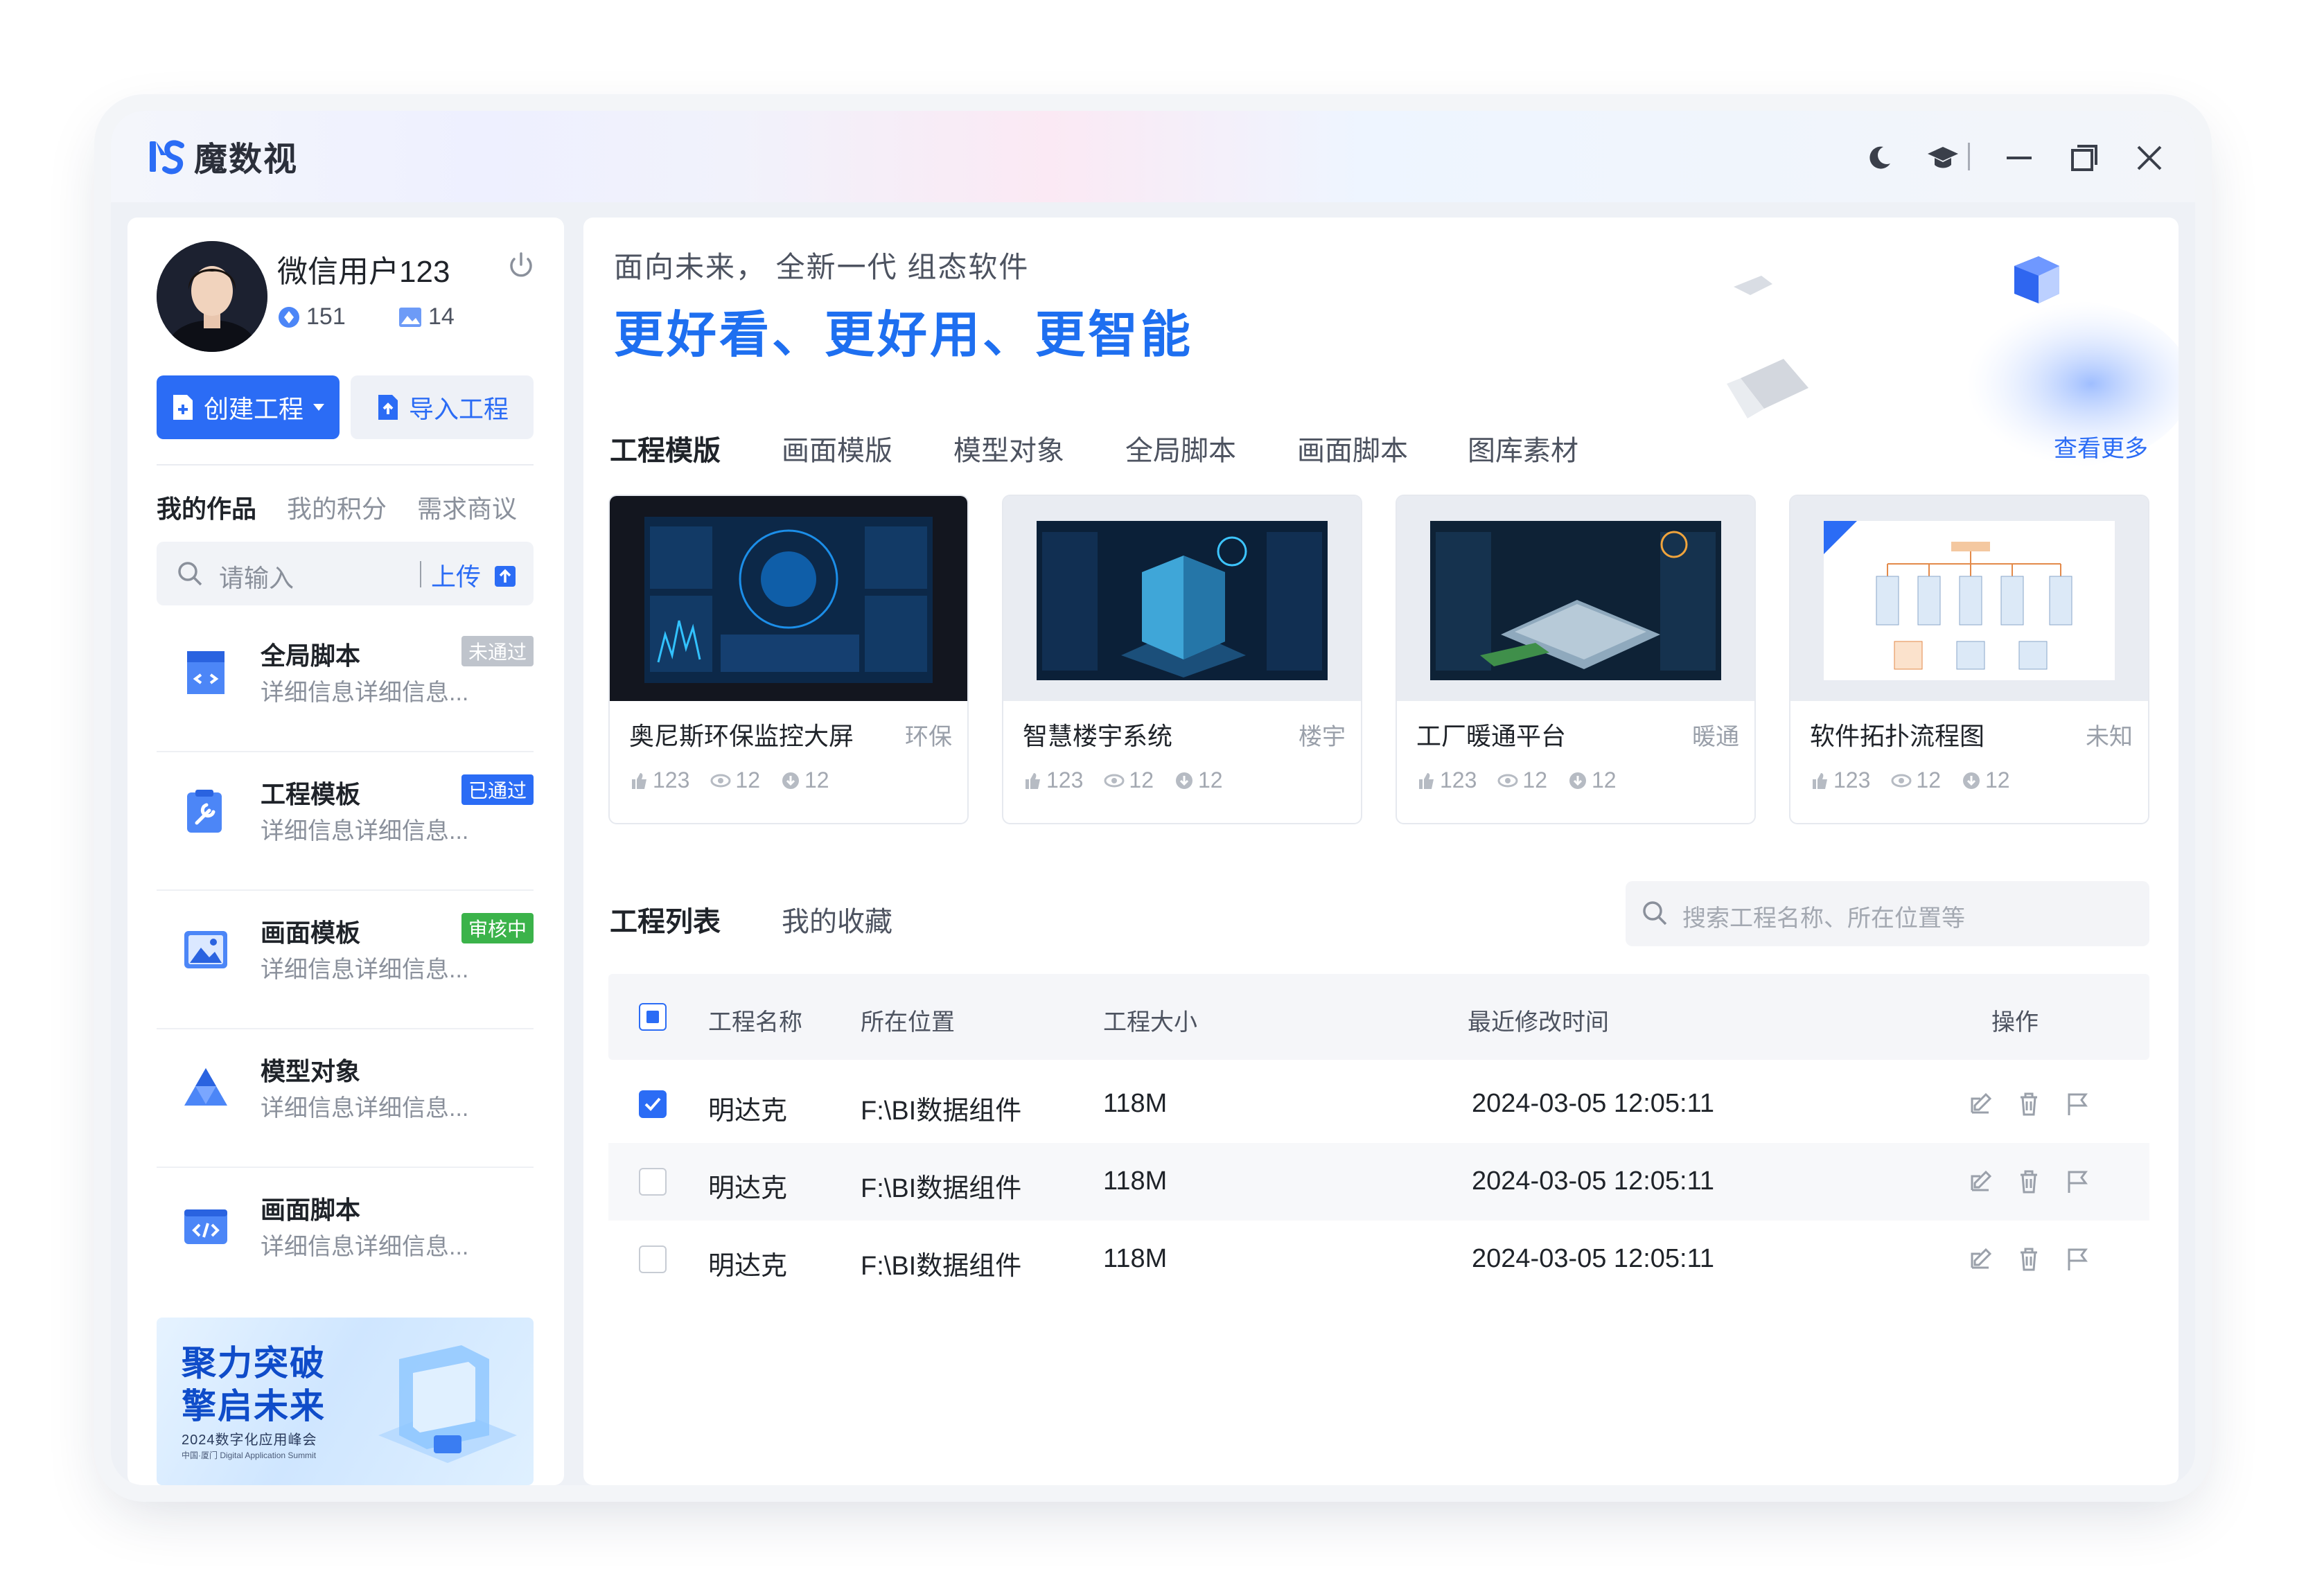  What do you see at coordinates (1575, 598) in the screenshot?
I see `factory-thumbnail-icon` at bounding box center [1575, 598].